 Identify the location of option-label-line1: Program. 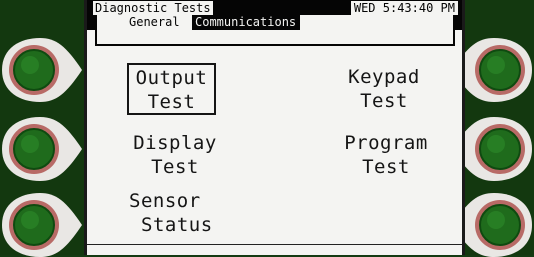
(386, 143).